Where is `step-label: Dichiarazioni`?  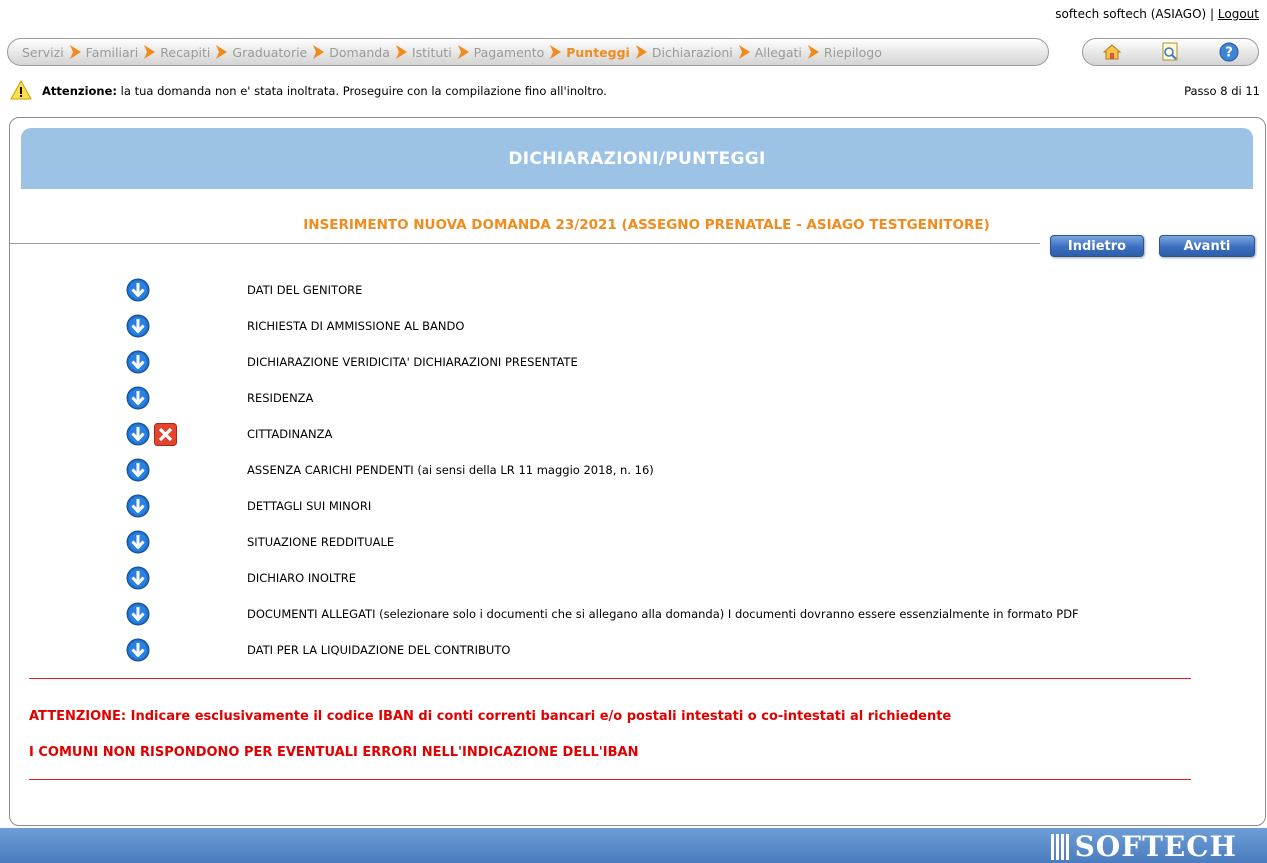 step-label: Dichiarazioni is located at coordinates (692, 52).